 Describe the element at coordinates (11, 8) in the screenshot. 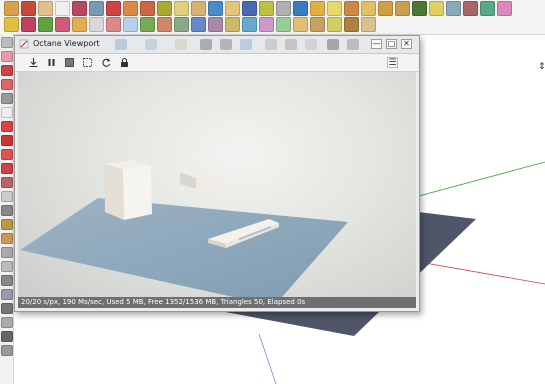

I see `pencil-icon` at that location.